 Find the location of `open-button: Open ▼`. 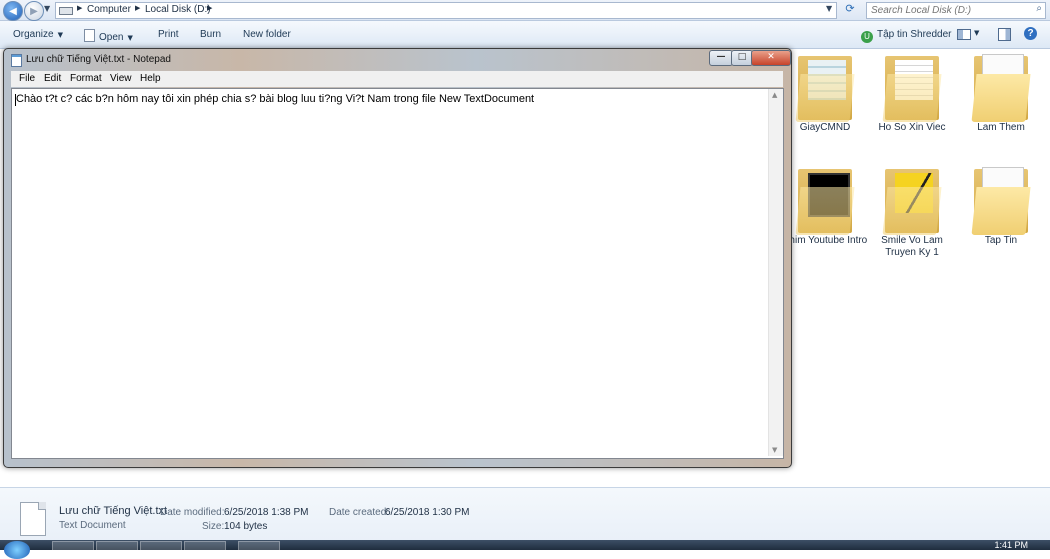

open-button: Open ▼ is located at coordinates (108, 36).